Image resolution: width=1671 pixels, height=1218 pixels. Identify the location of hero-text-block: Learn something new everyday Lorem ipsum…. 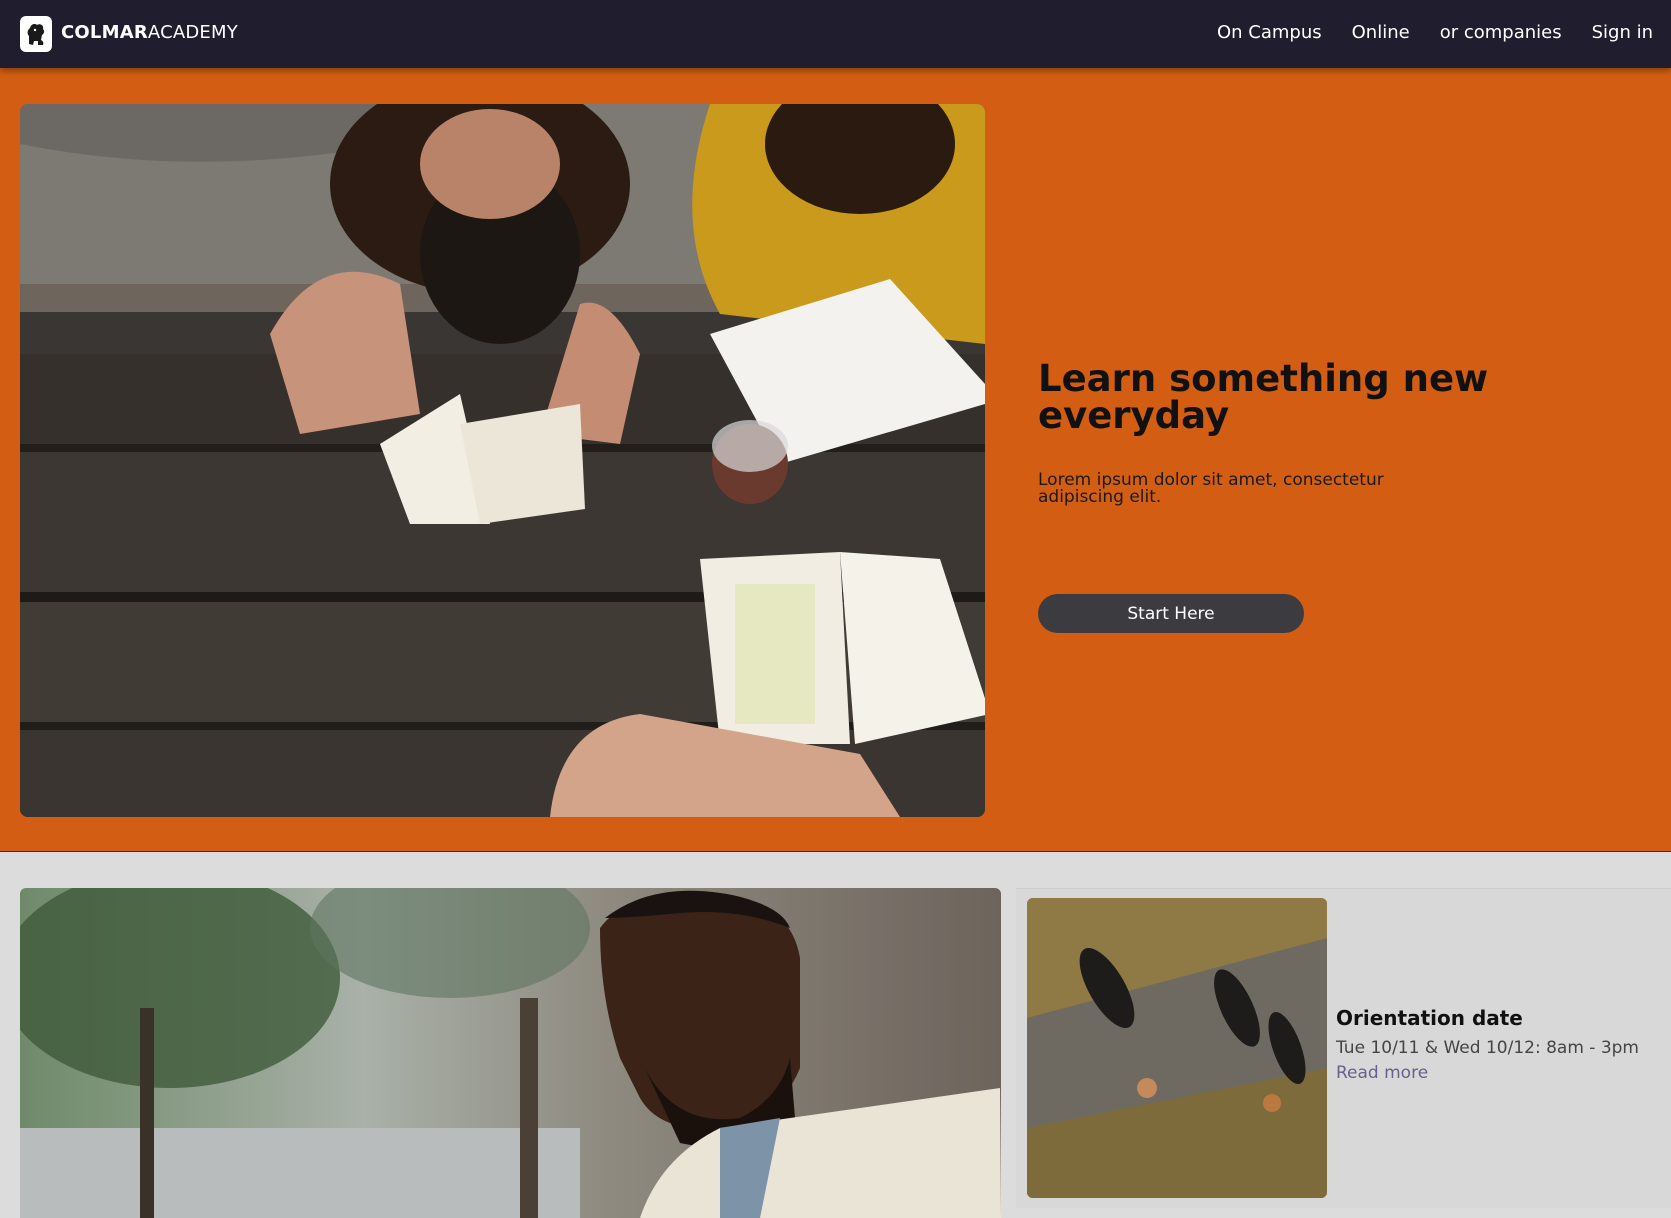
(1273, 495).